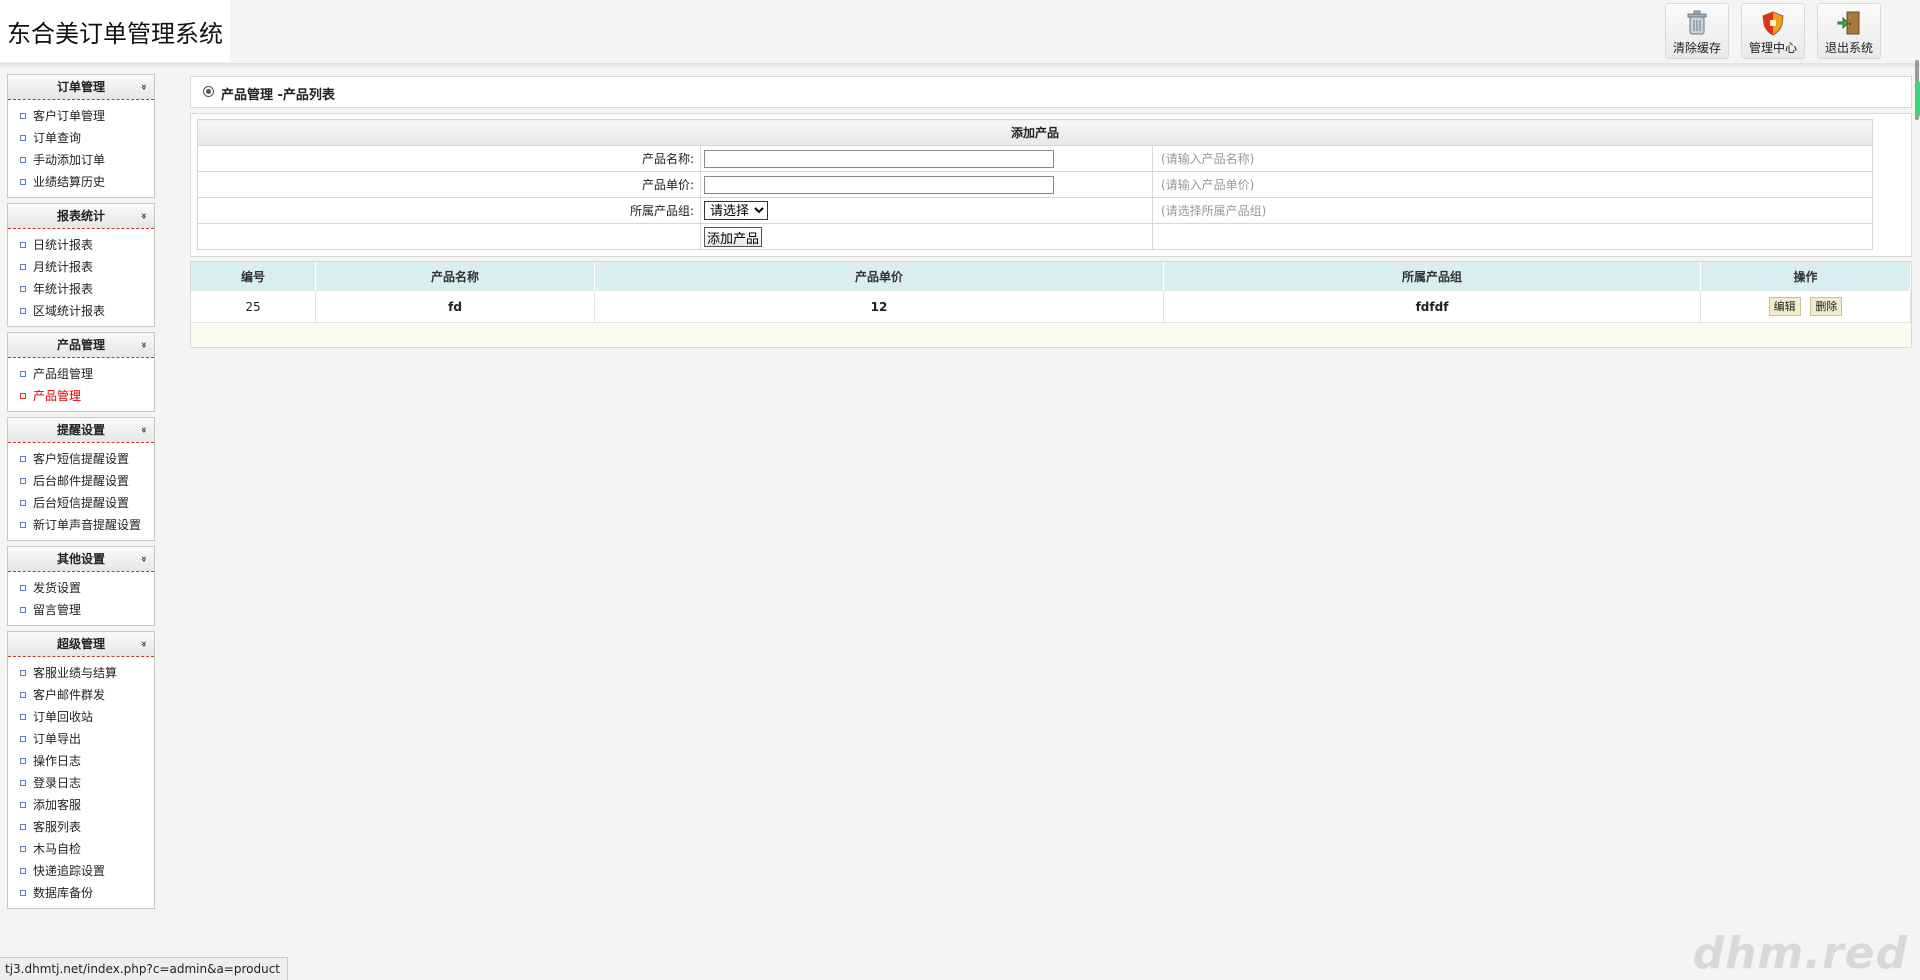 This screenshot has height=980, width=1920. Describe the element at coordinates (253, 307) in the screenshot. I see `cell-id: 25` at that location.